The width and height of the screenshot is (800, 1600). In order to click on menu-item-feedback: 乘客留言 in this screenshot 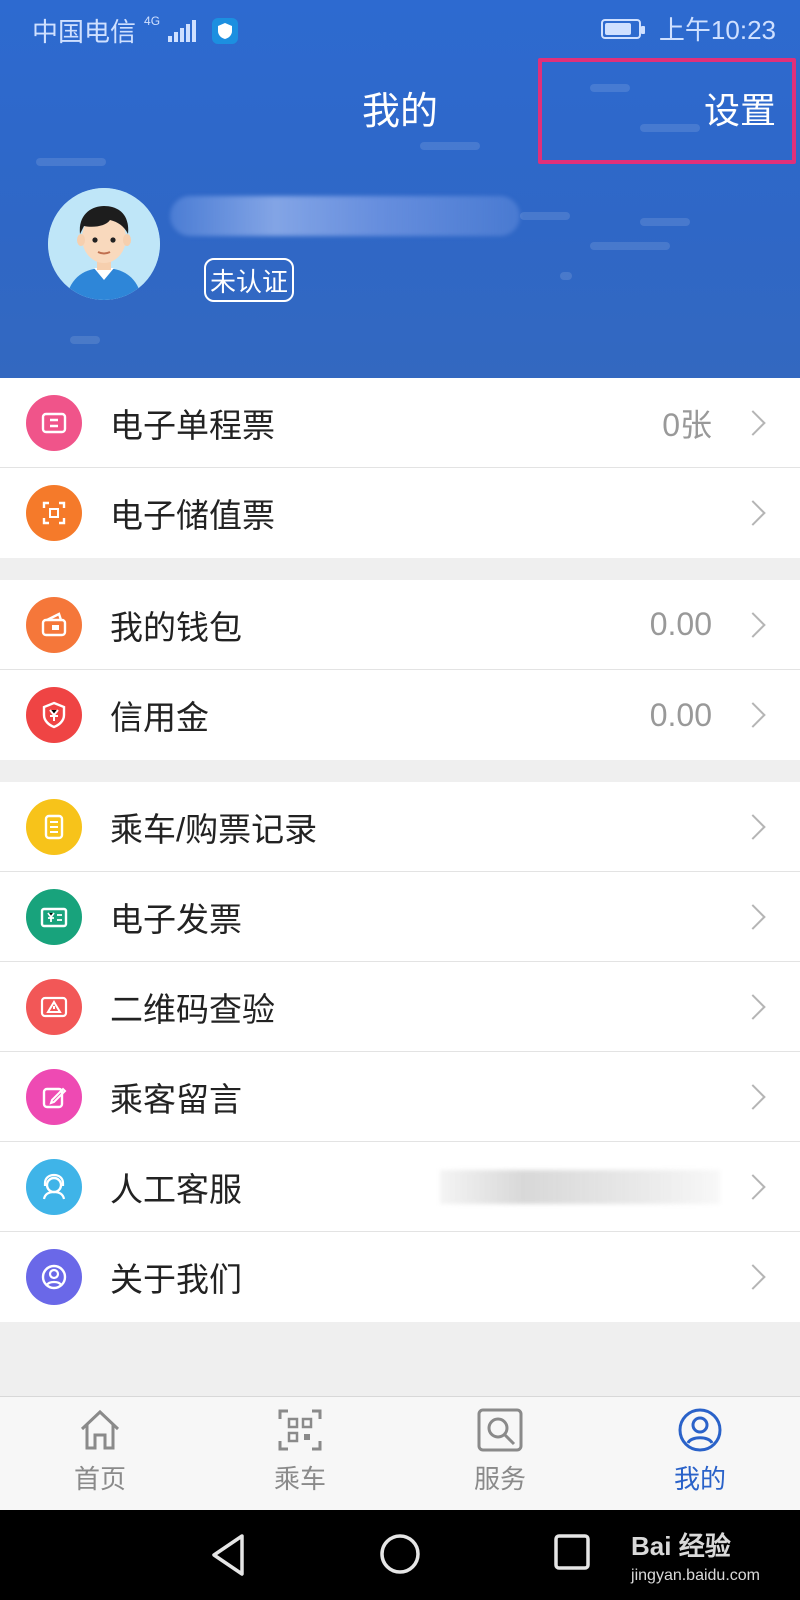, I will do `click(400, 1097)`.